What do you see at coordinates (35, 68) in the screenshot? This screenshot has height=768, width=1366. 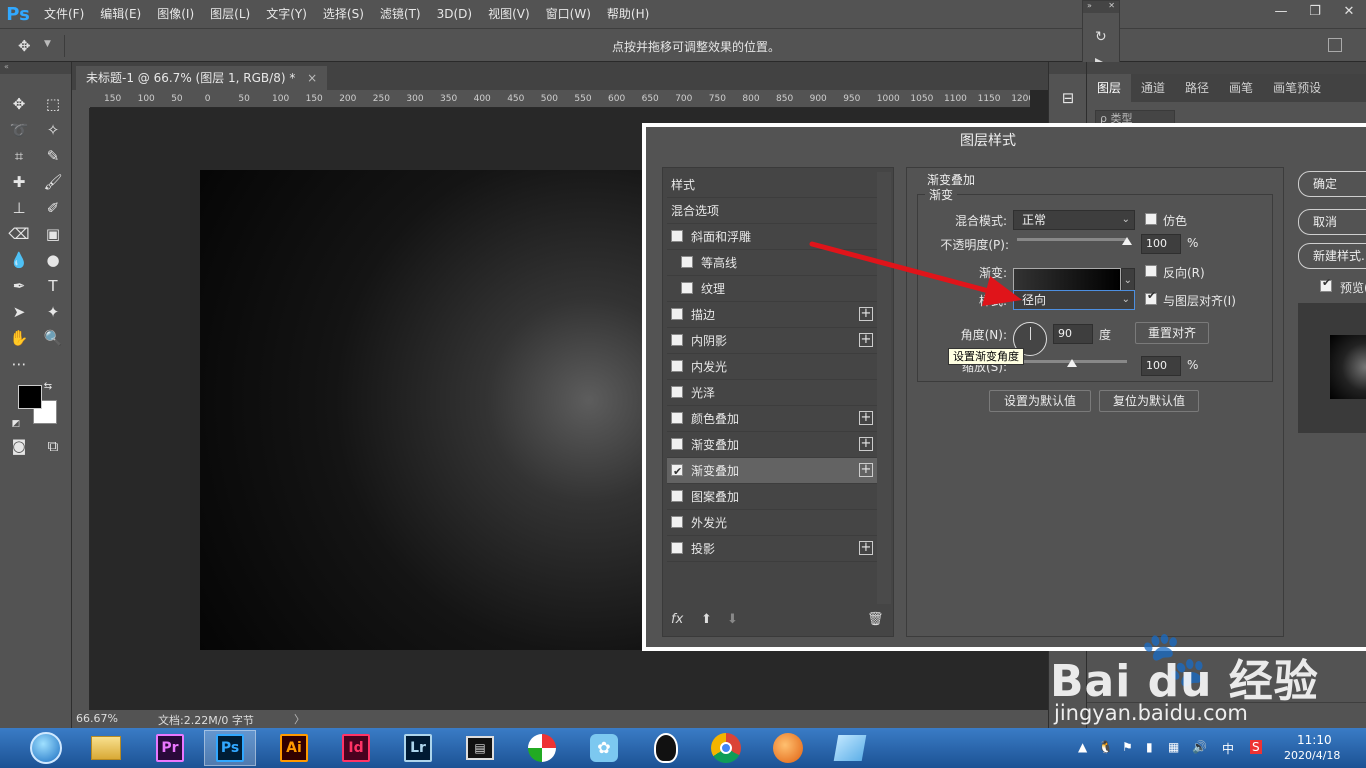 I see `toolbar-collapse-handle: «` at bounding box center [35, 68].